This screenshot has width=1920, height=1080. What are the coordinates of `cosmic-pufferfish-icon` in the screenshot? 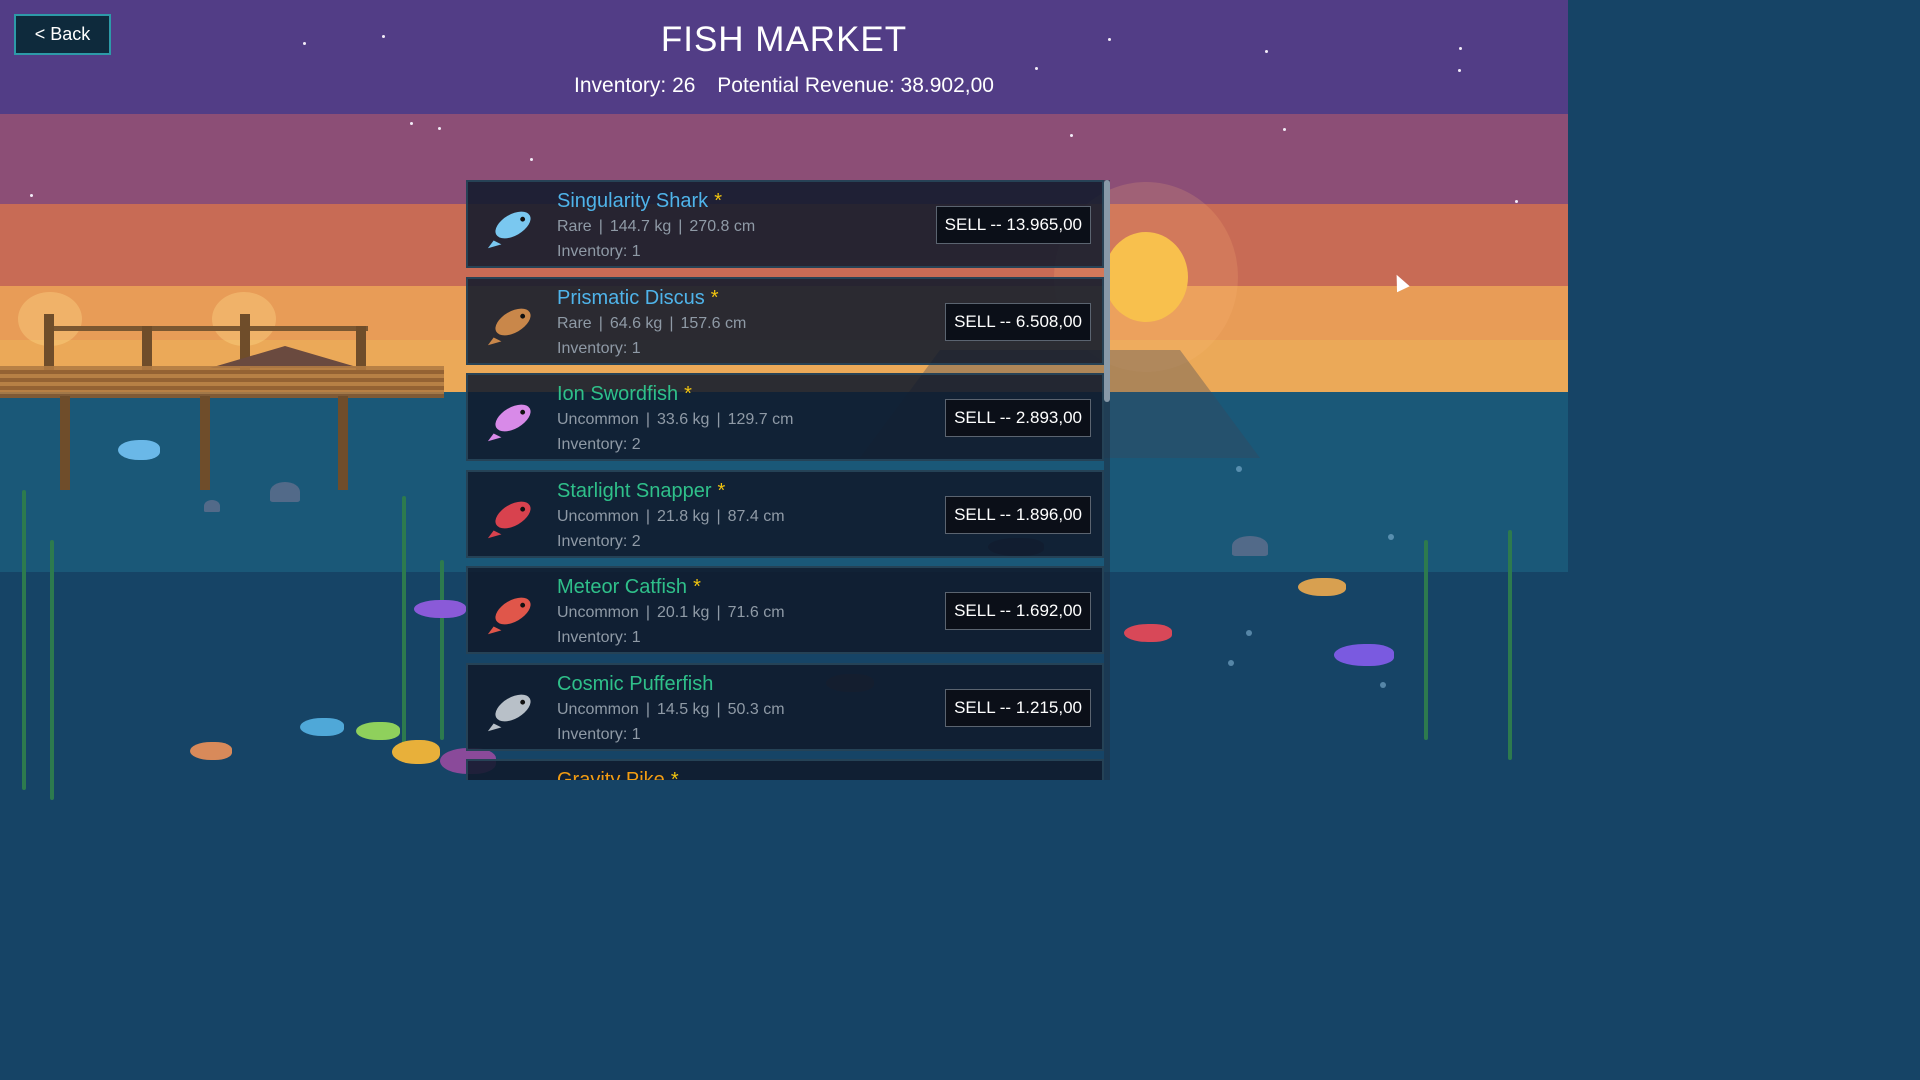 It's located at (513, 708).